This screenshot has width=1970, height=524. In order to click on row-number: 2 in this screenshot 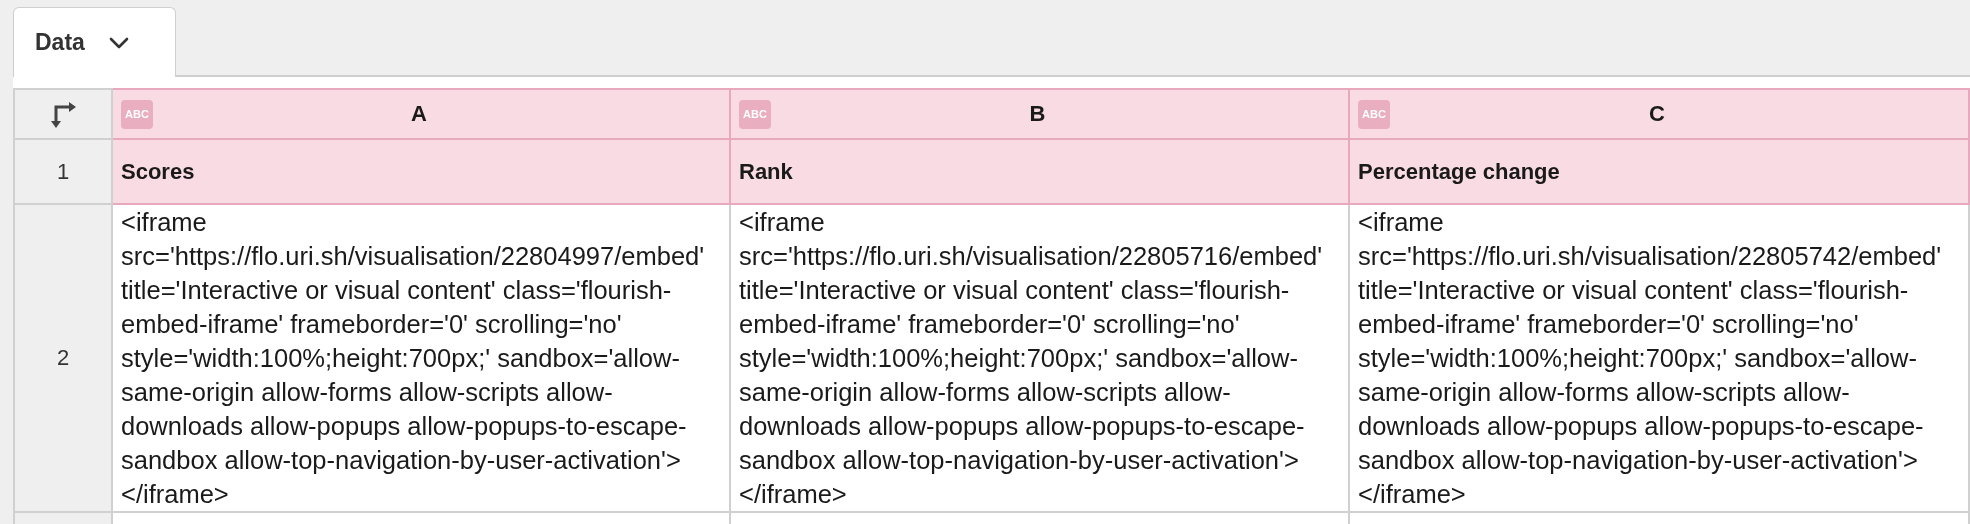, I will do `click(63, 359)`.